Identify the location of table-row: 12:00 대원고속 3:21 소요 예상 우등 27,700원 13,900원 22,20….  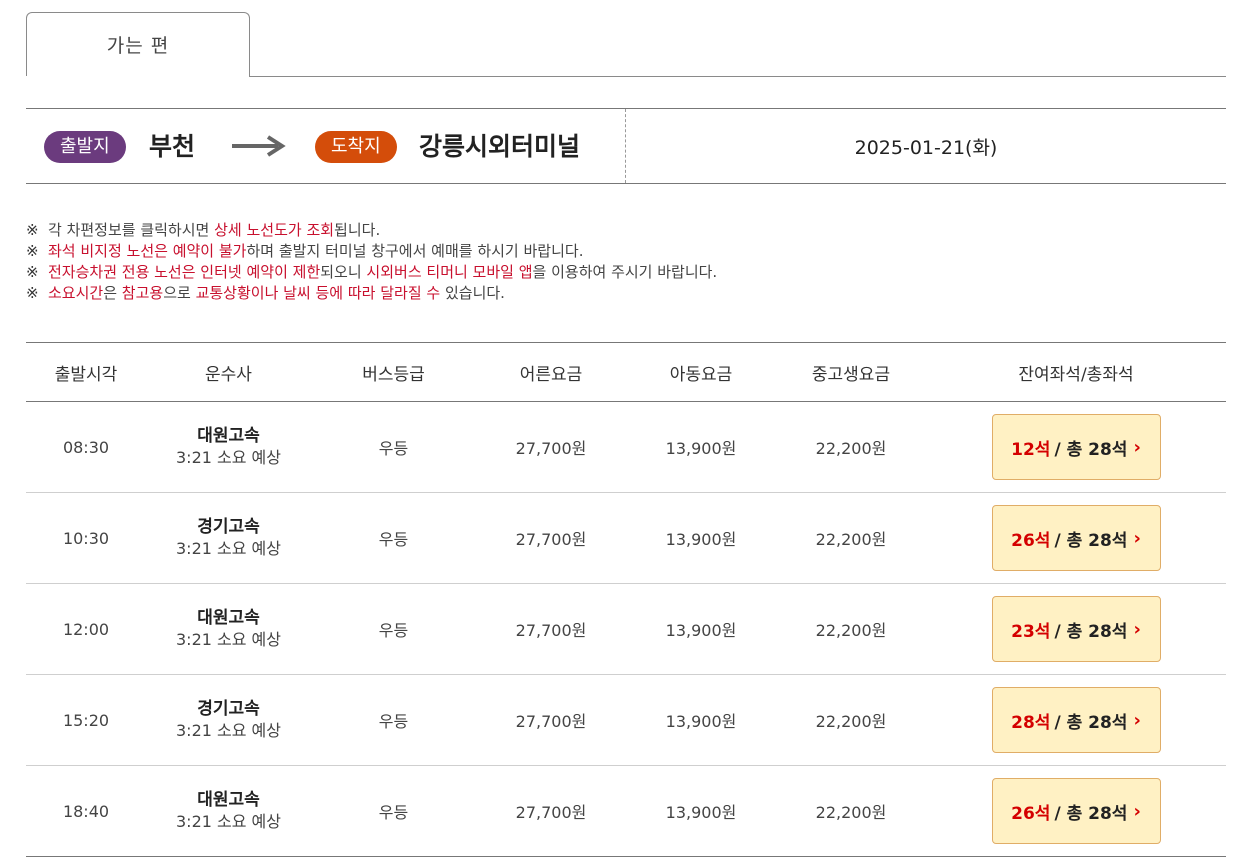
(626, 629).